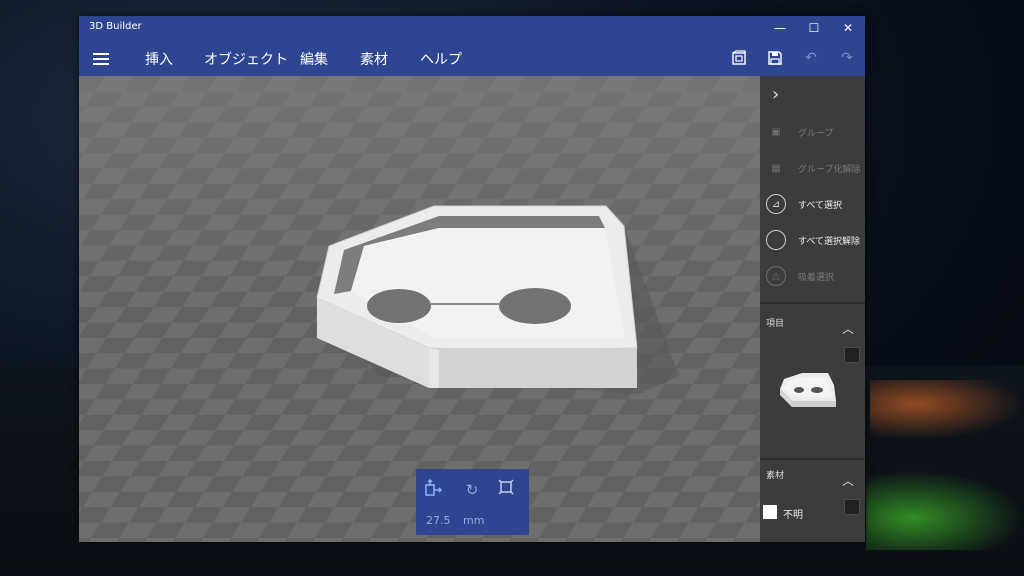 Image resolution: width=1024 pixels, height=576 pixels. I want to click on chevron-right-icon: ›, so click(775, 94).